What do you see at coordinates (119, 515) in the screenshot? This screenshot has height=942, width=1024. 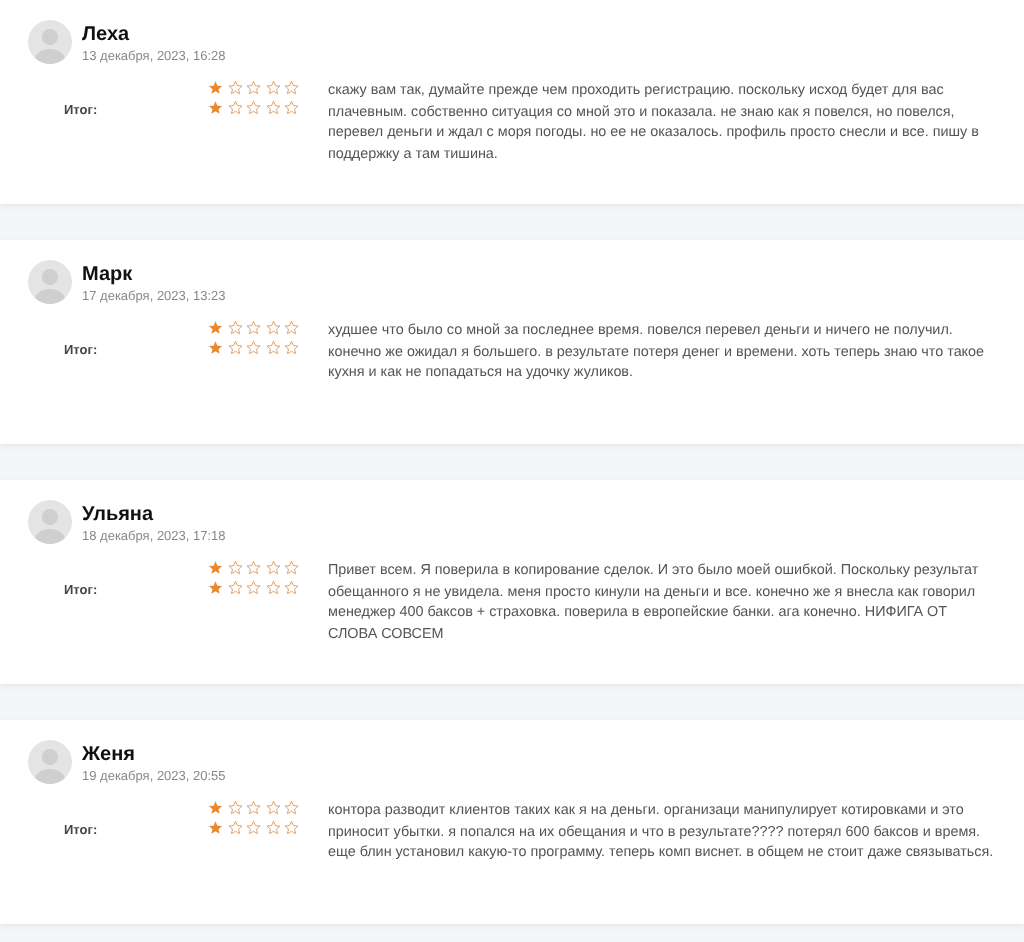 I see `author-name: Ульяна` at bounding box center [119, 515].